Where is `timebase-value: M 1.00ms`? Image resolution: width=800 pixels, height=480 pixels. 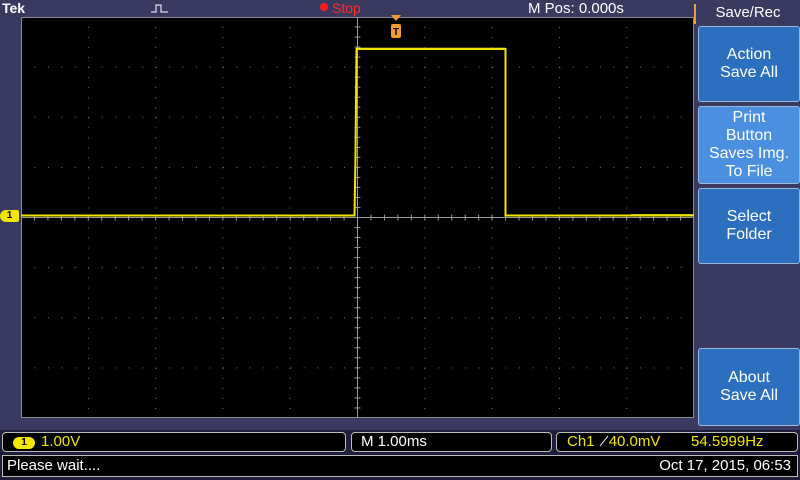 timebase-value: M 1.00ms is located at coordinates (394, 441).